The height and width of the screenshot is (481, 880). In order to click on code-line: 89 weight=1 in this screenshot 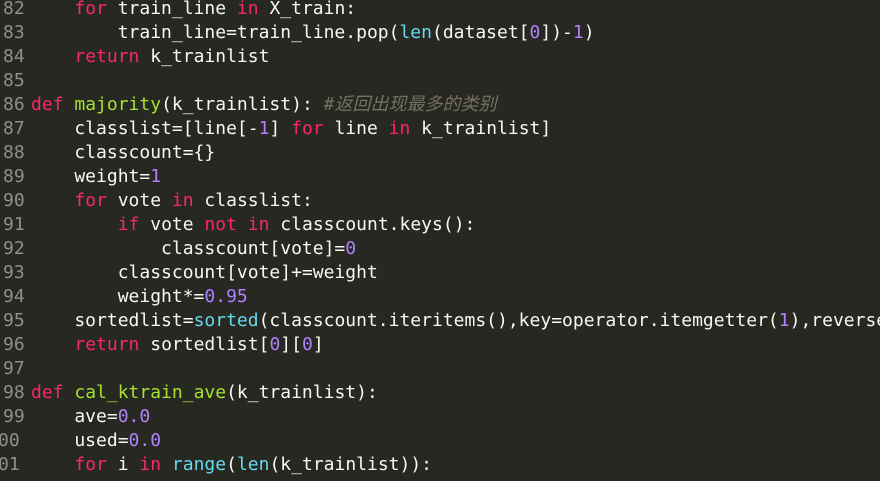, I will do `click(440, 177)`.